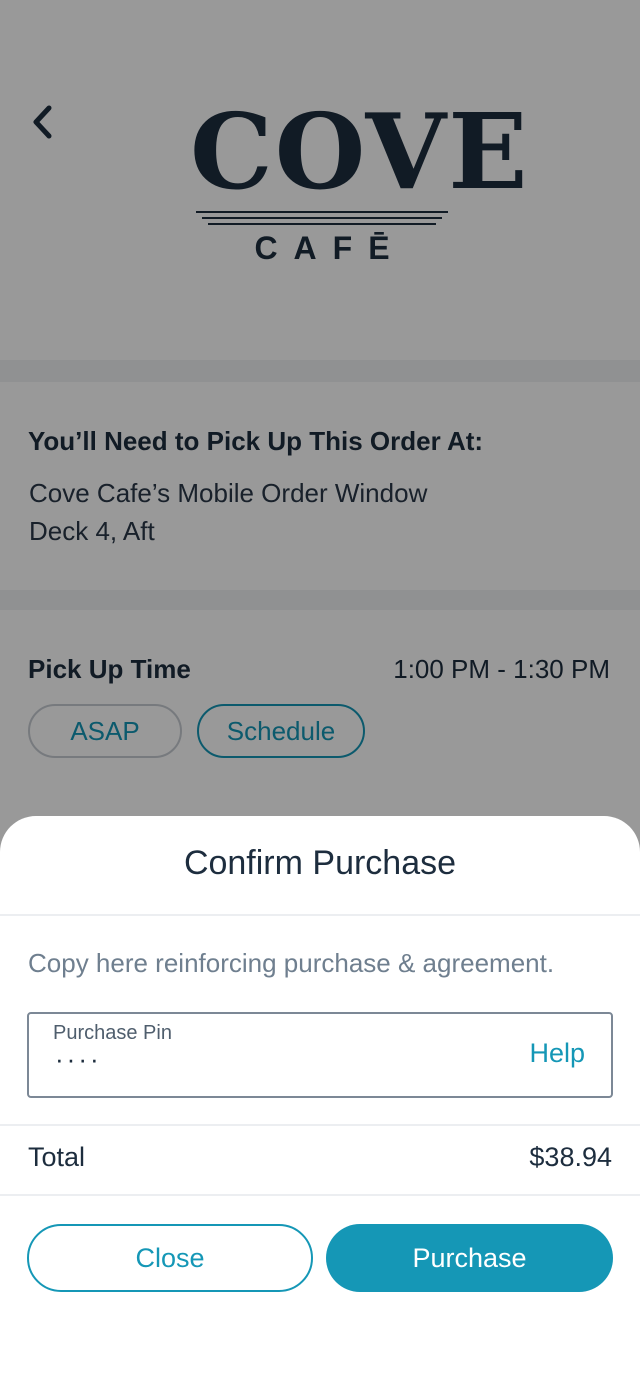 The image size is (640, 1386). Describe the element at coordinates (57, 1157) in the screenshot. I see `total-label: Total` at that location.